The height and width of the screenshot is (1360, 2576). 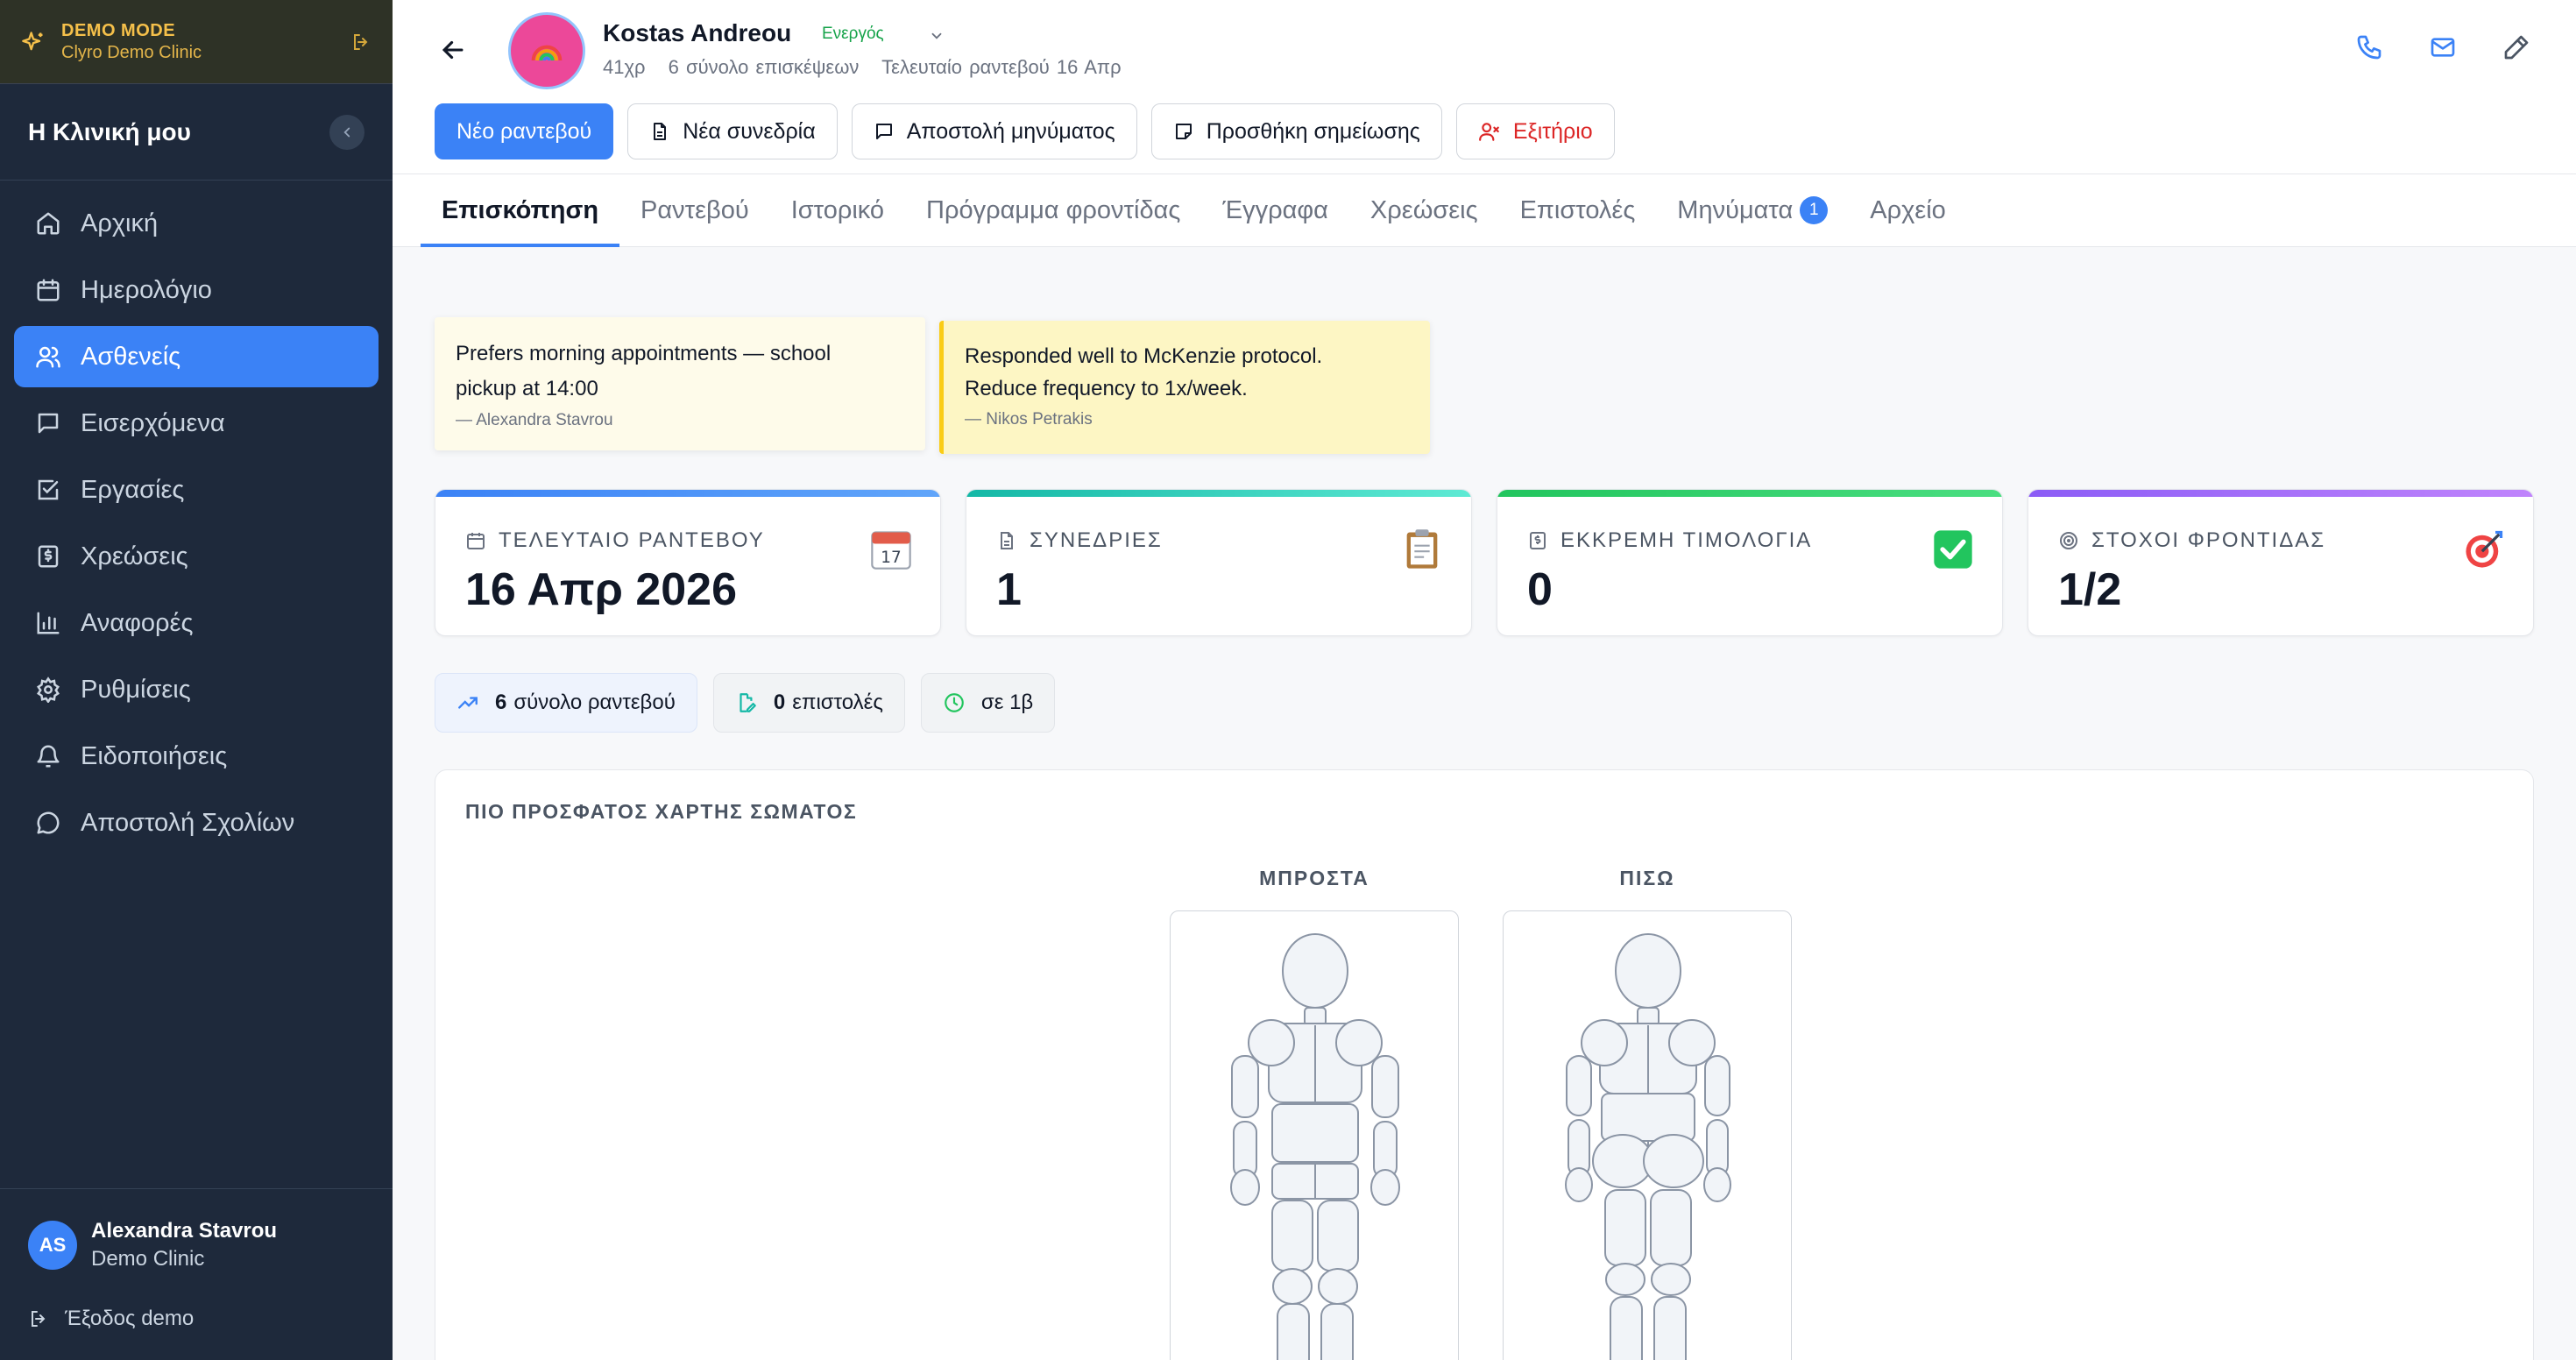 What do you see at coordinates (196, 356) in the screenshot?
I see `sidebar-item-patients: Ασθενείς` at bounding box center [196, 356].